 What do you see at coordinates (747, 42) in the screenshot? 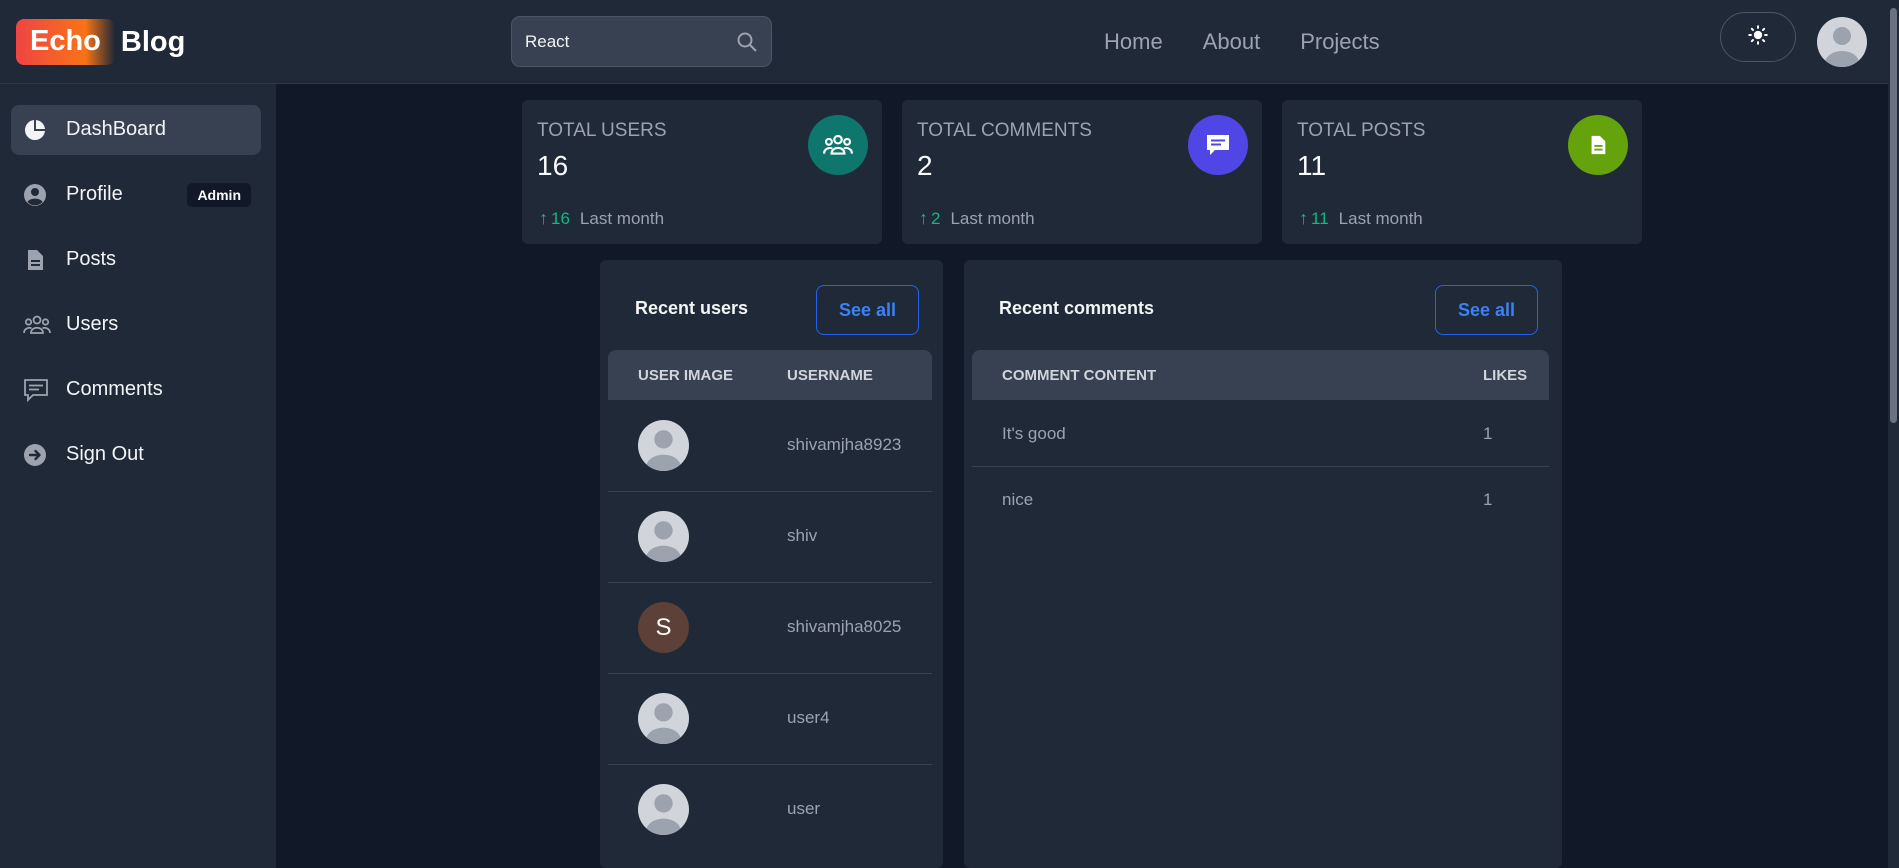
I see `search-icon` at bounding box center [747, 42].